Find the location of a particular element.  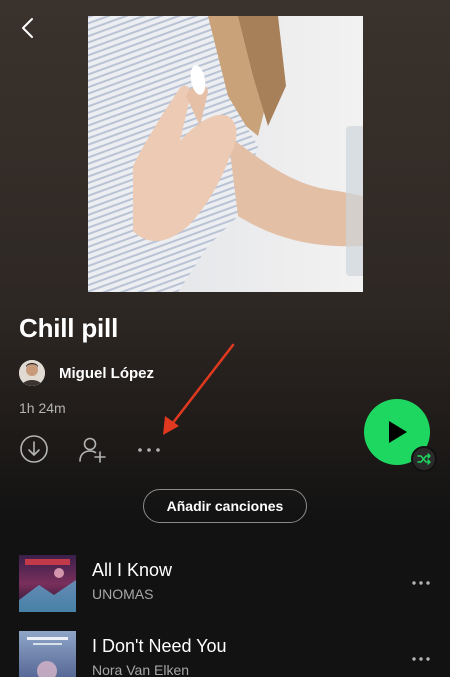

track-title: All I Know is located at coordinates (132, 570).